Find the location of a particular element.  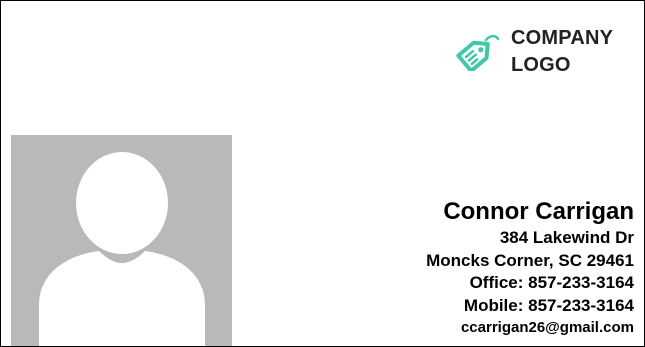

company-logo-line1: COMPANY is located at coordinates (562, 38).